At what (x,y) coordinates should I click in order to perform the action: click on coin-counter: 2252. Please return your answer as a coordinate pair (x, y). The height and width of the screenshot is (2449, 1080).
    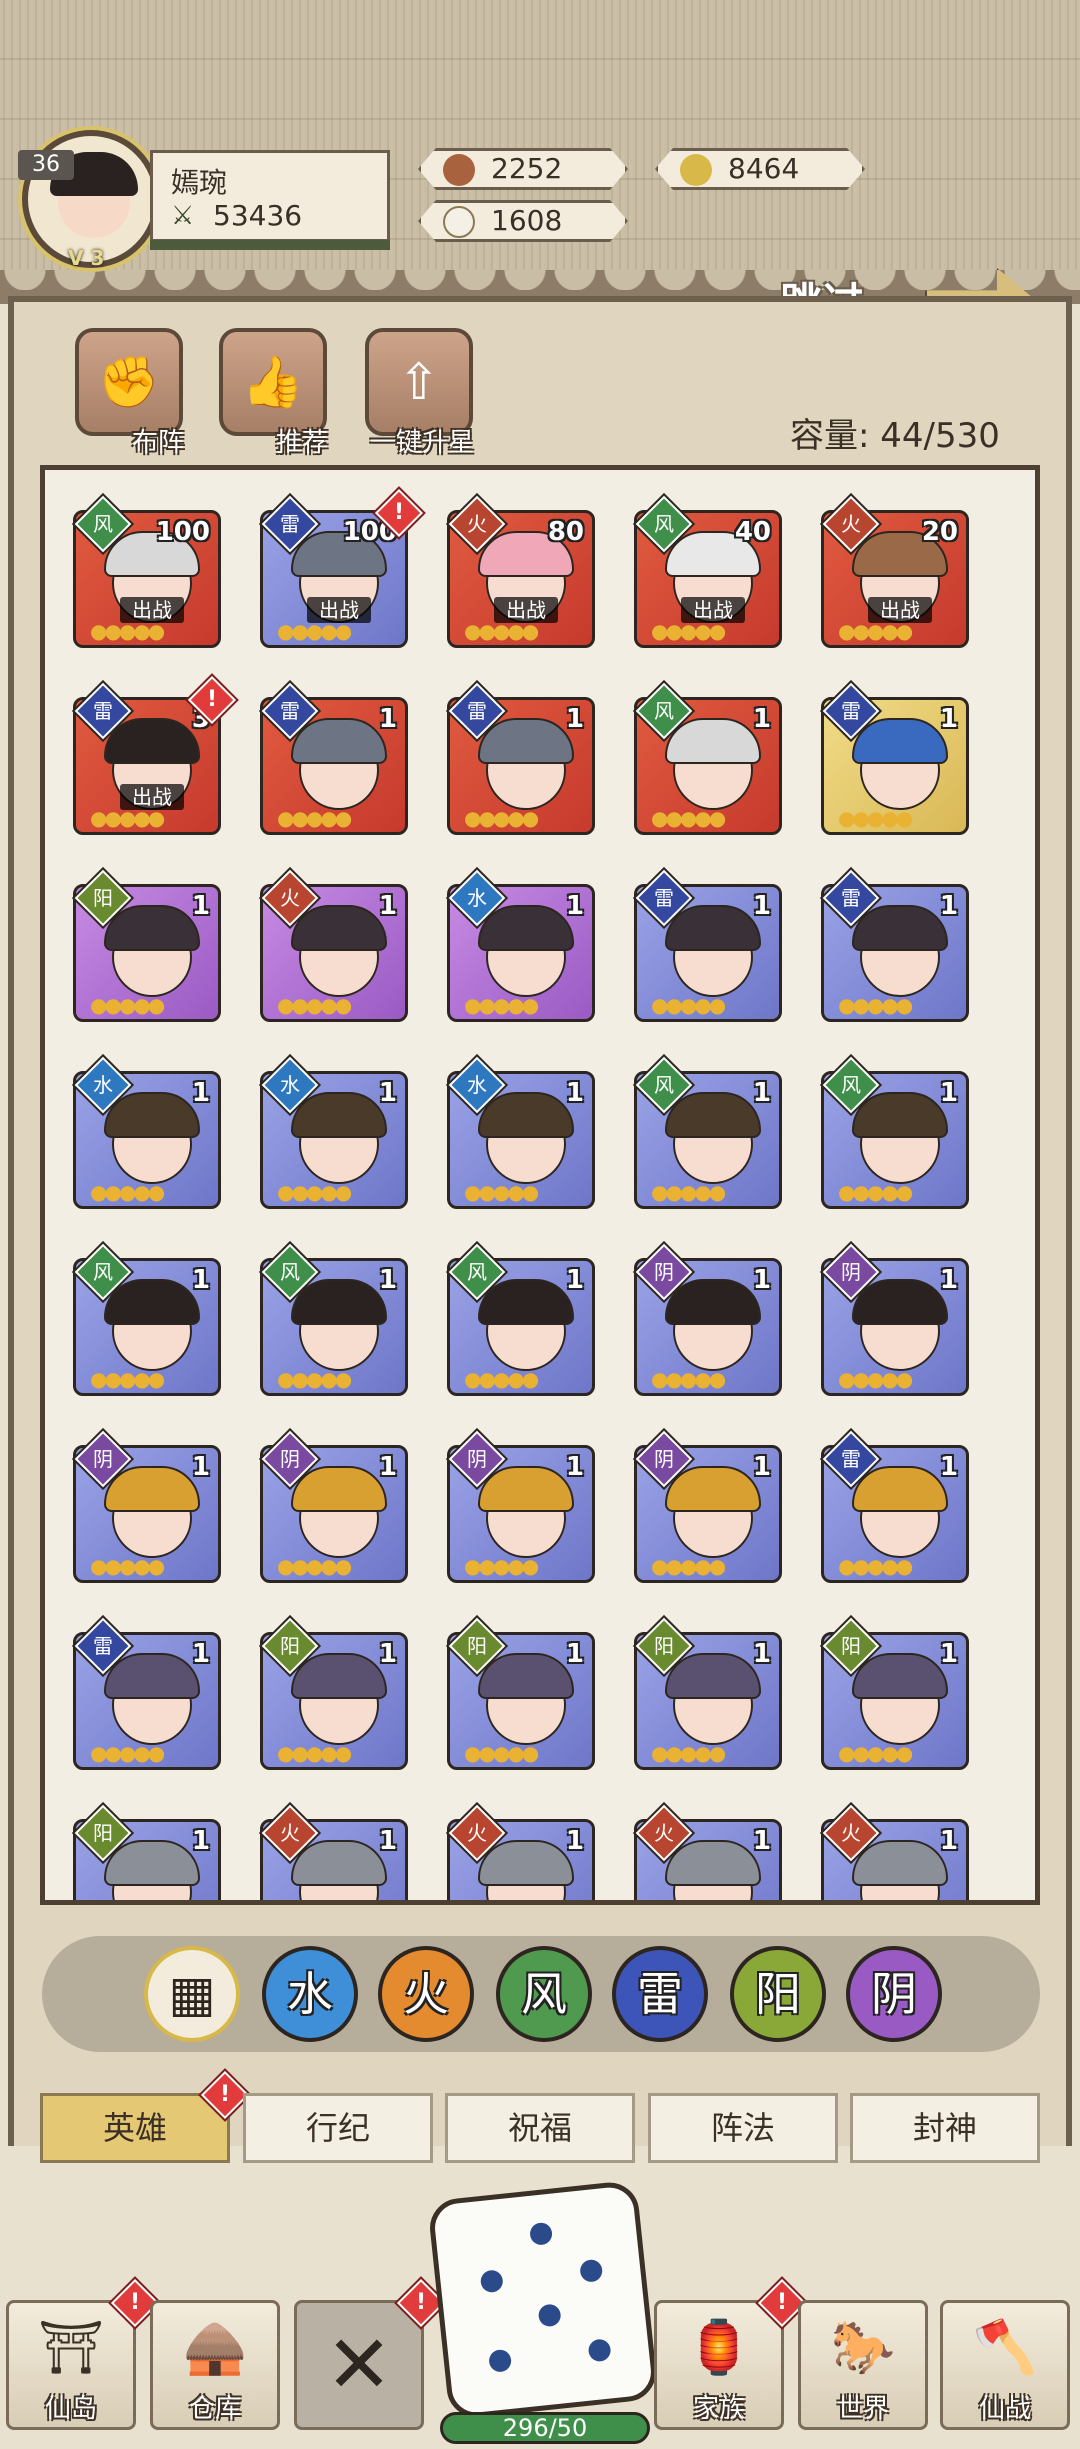
    Looking at the image, I should click on (523, 169).